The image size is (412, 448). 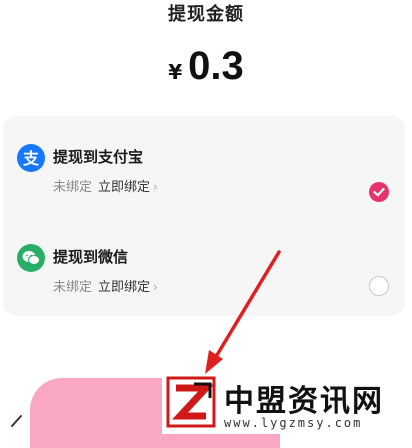 I want to click on amount-value: 0.3, so click(x=216, y=66).